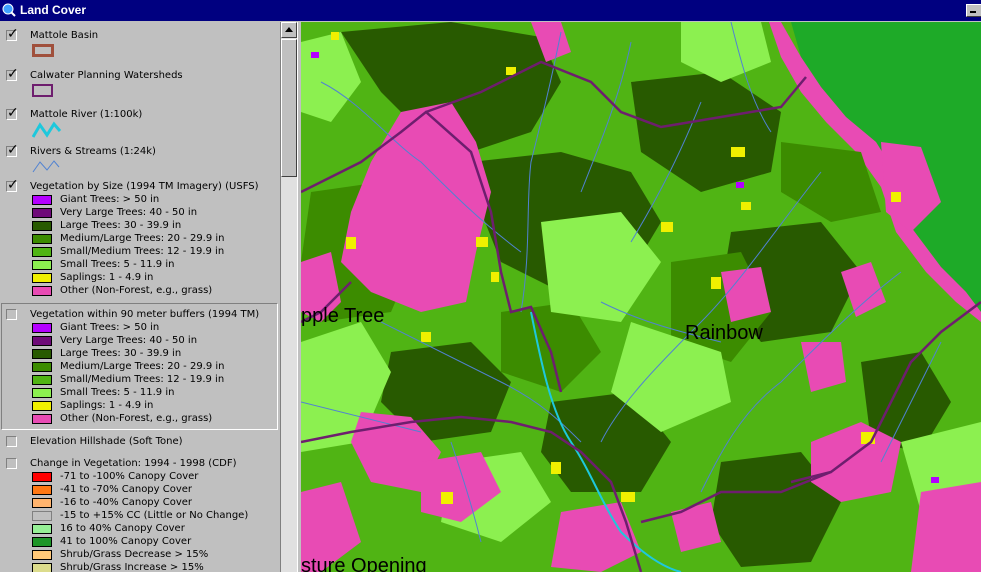 The width and height of the screenshot is (981, 572). I want to click on legend-label: Shrub/Grass Decrease > 15%, so click(134, 554).